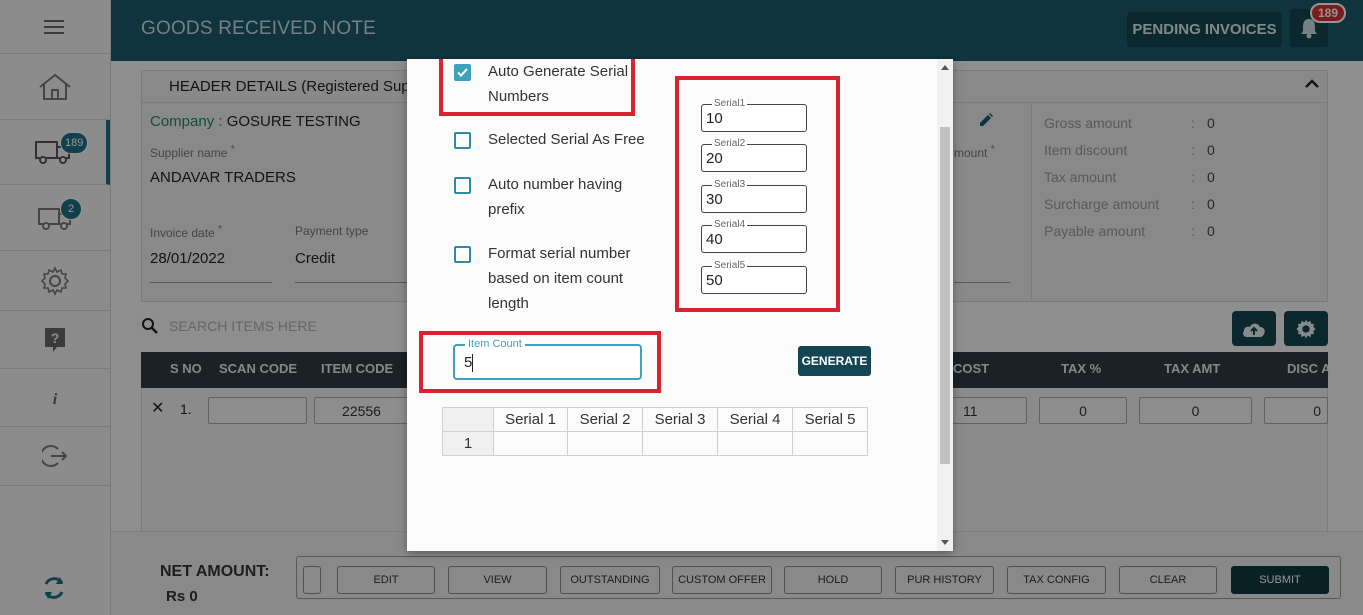 The width and height of the screenshot is (1363, 615). Describe the element at coordinates (945, 542) in the screenshot. I see `scroll-down-arrow-icon` at that location.